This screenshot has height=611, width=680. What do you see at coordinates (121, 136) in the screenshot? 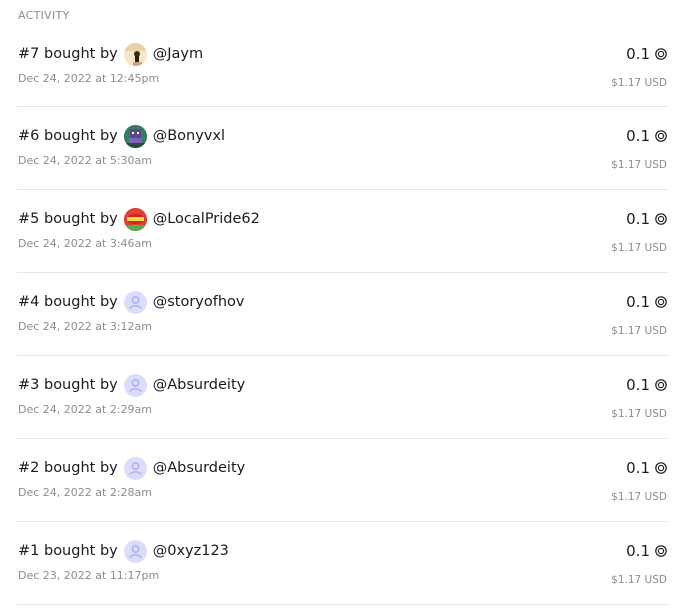
I see `activity-row-header: #6 bought by @Bonyvxl` at bounding box center [121, 136].